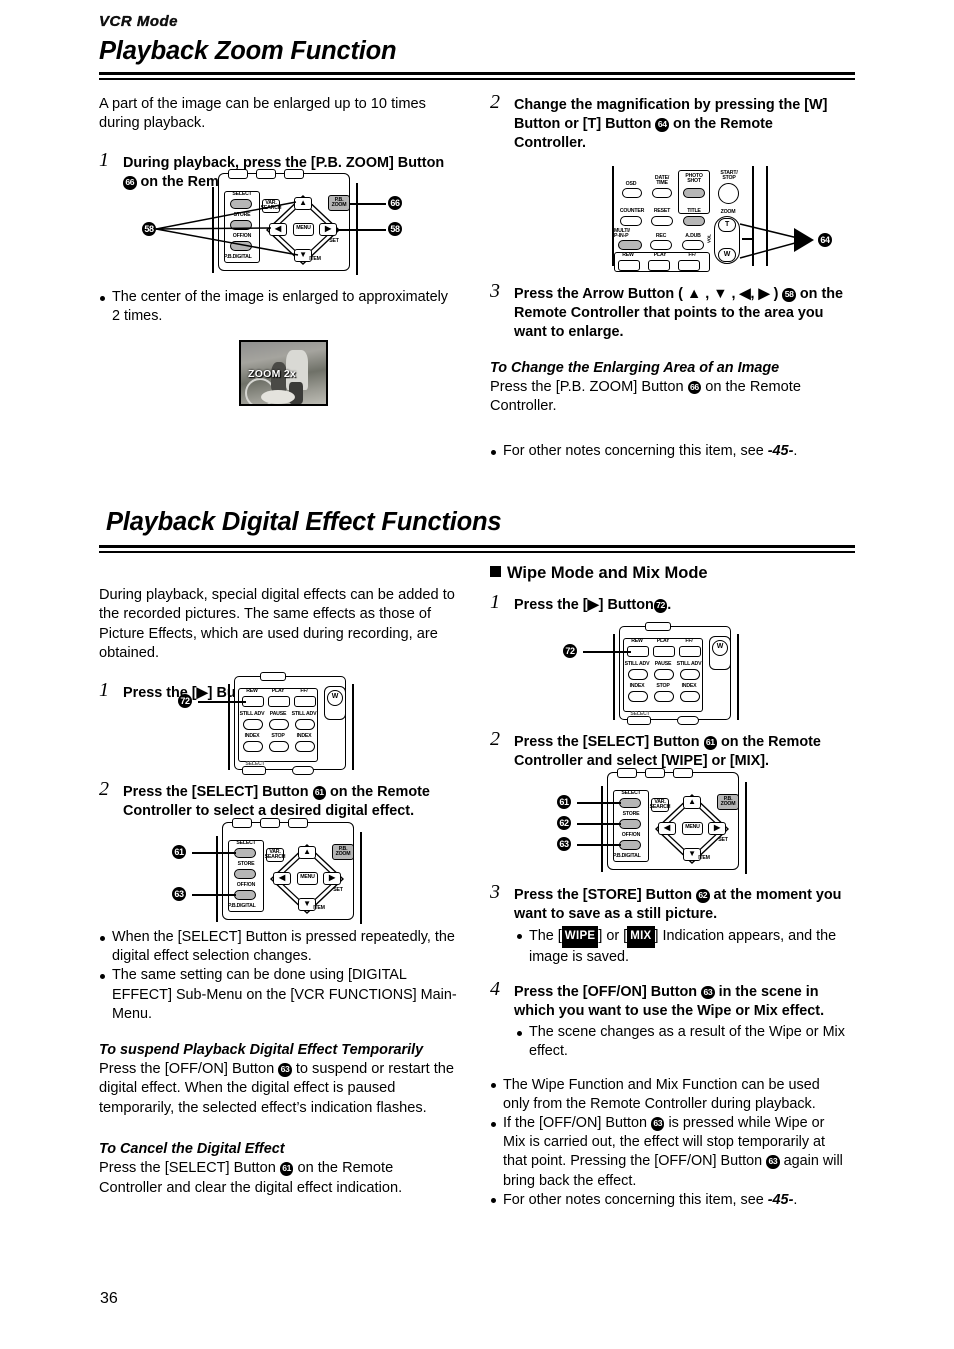 The width and height of the screenshot is (954, 1349). I want to click on photo-shot-button, so click(694, 193).